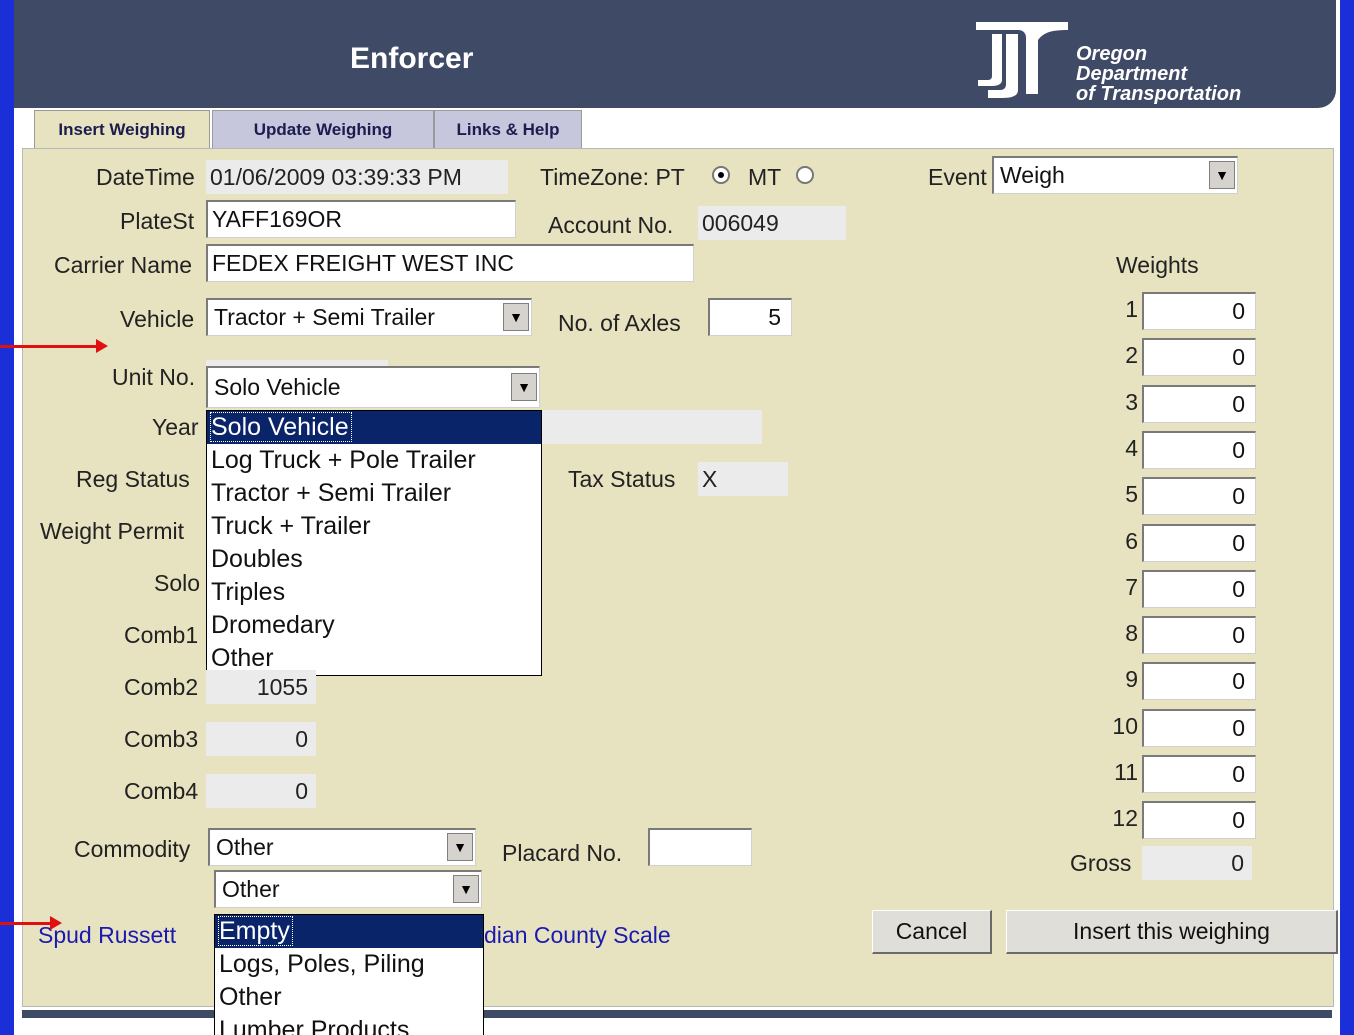 The width and height of the screenshot is (1354, 1035). Describe the element at coordinates (1022, 60) in the screenshot. I see `odot-logo-icon` at that location.